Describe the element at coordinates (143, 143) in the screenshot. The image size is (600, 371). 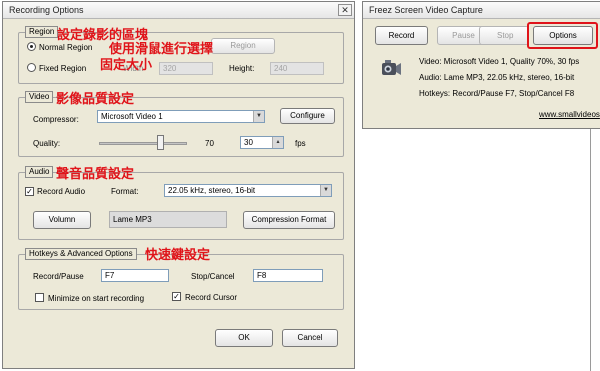
I see `quality-slider-track` at that location.